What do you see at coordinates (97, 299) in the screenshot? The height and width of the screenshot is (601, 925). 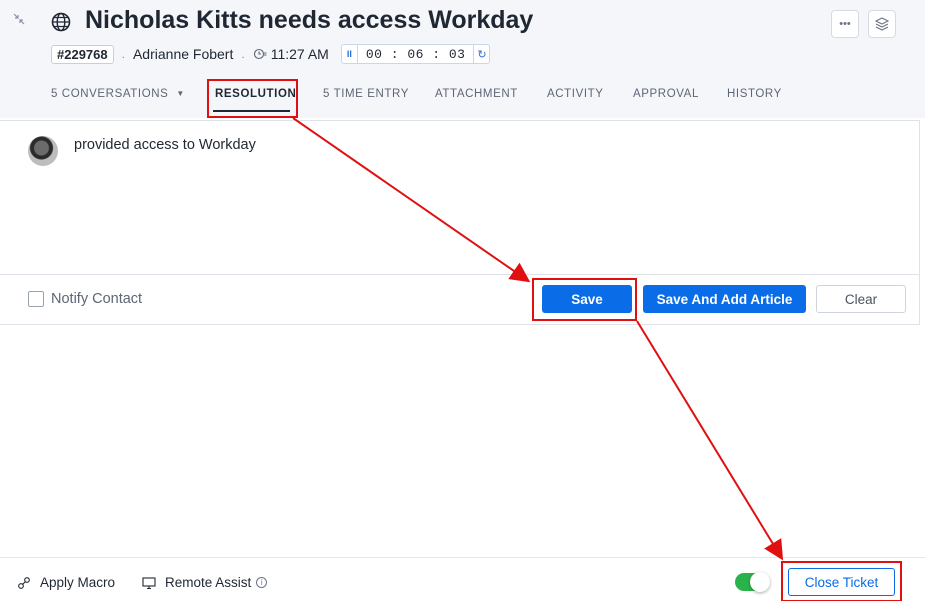 I see `notify-contact-label: Notify Contact` at bounding box center [97, 299].